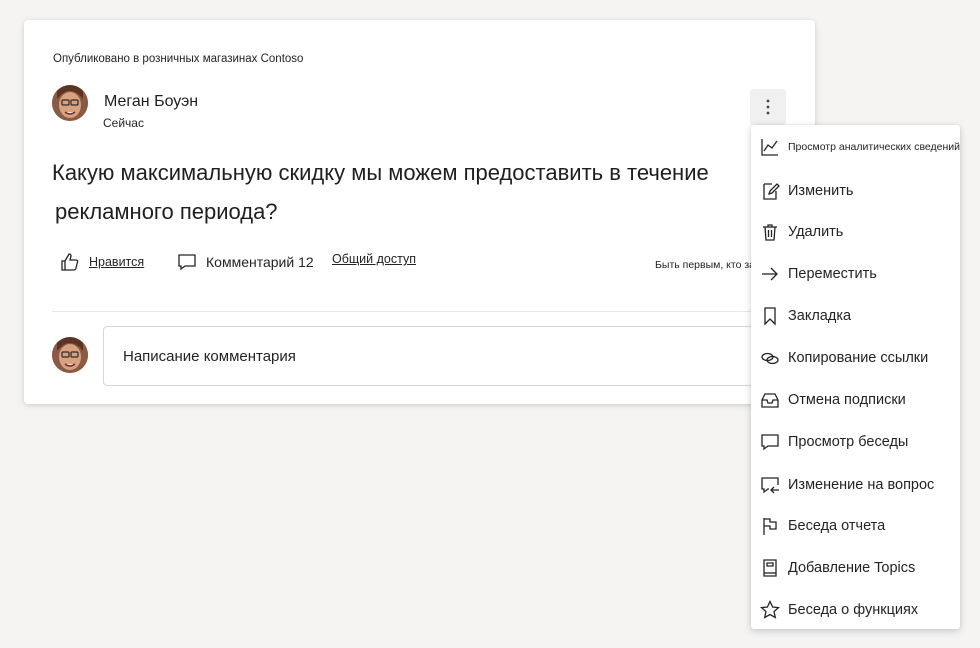 Image resolution: width=980 pixels, height=648 pixels. Describe the element at coordinates (861, 485) in the screenshot. I see `menu-item-label: Изменение на вопрос` at that location.